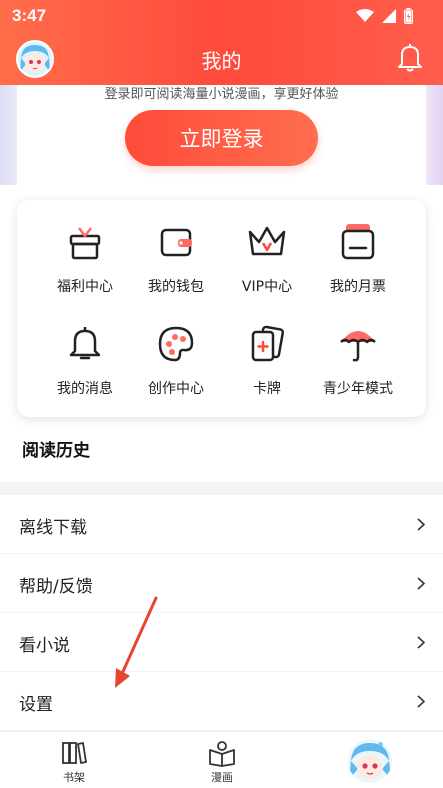 This screenshot has height=788, width=443. Describe the element at coordinates (85, 267) in the screenshot. I see `grid-item-welfare: 福利中心` at that location.